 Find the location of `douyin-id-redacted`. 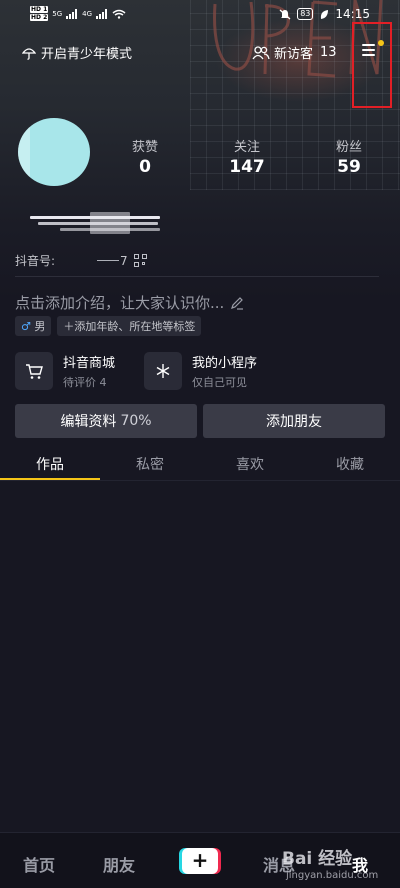

douyin-id-redacted is located at coordinates (108, 260).